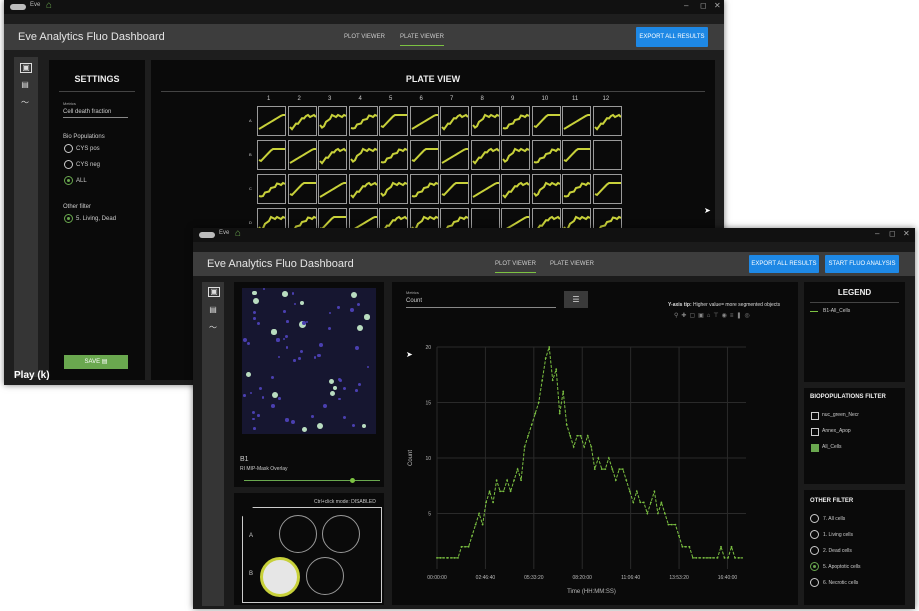 The image size is (919, 611). Describe the element at coordinates (814, 550) in the screenshot. I see `radio-dead-cells` at that location.